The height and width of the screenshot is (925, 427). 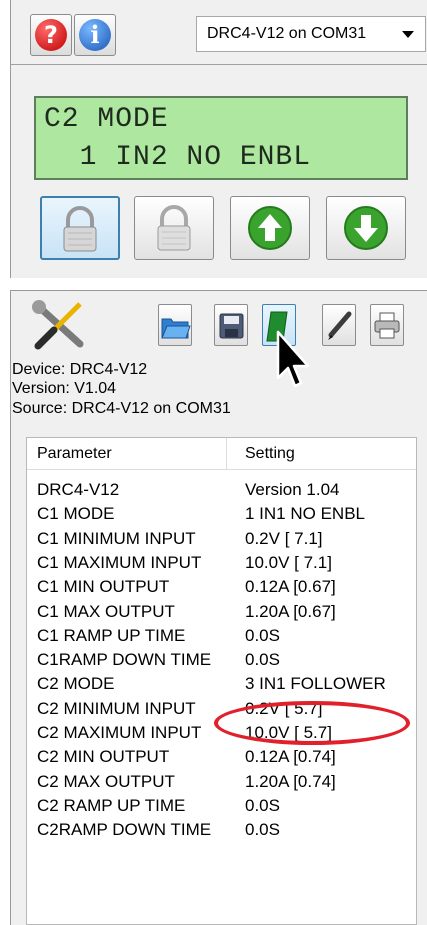 I want to click on unlock-icon, so click(x=174, y=228).